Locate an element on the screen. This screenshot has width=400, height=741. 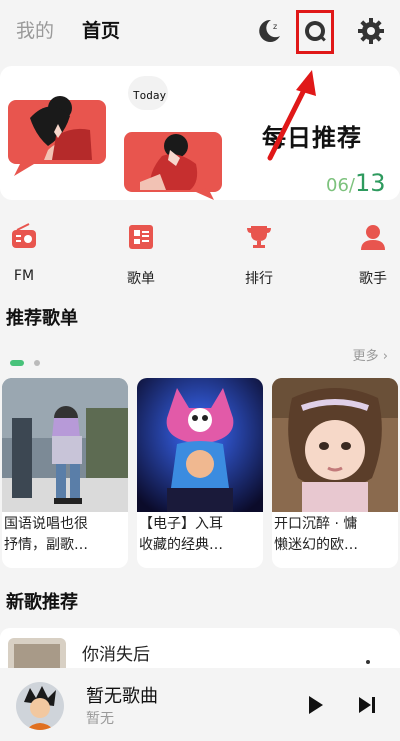
playlist-title-line1: 国语说唱也很 is located at coordinates (46, 524).